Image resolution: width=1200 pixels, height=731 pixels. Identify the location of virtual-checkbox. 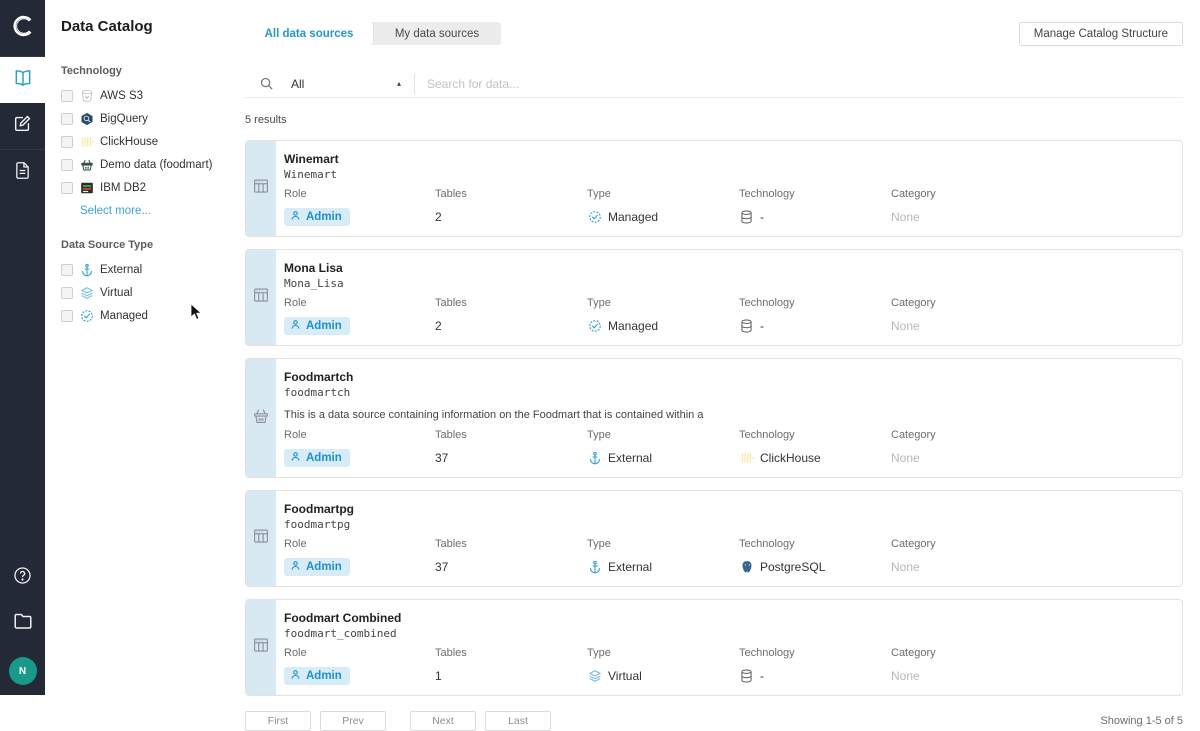
(67, 293).